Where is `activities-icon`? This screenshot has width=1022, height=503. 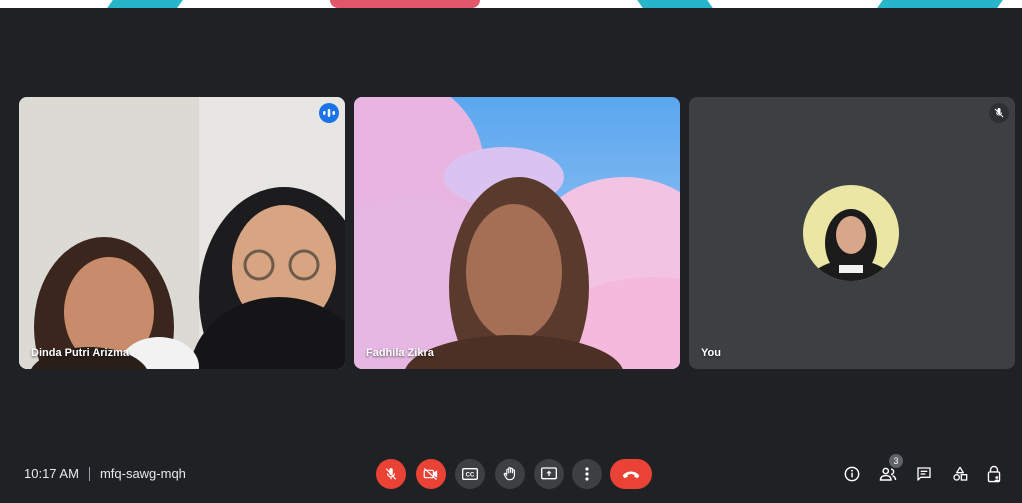
activities-icon is located at coordinates (960, 473).